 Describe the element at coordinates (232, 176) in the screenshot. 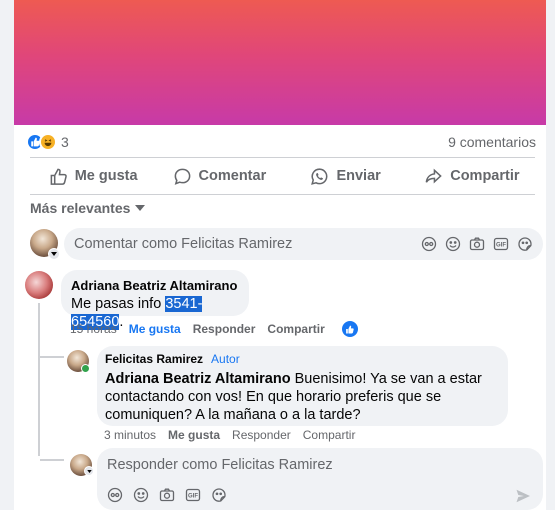

I see `comment-button-label: Comentar` at that location.